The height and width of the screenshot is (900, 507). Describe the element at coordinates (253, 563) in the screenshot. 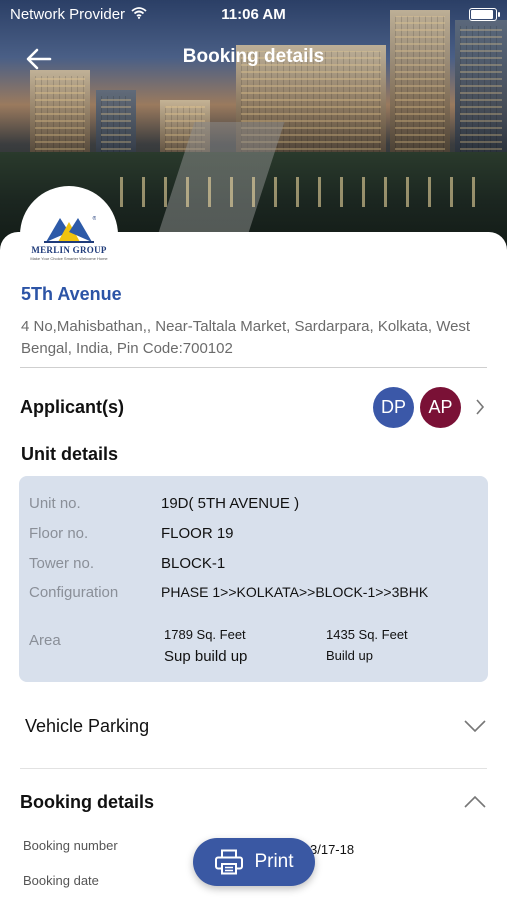

I see `unit-row-tower-no: Tower no. BLOCK-1` at that location.